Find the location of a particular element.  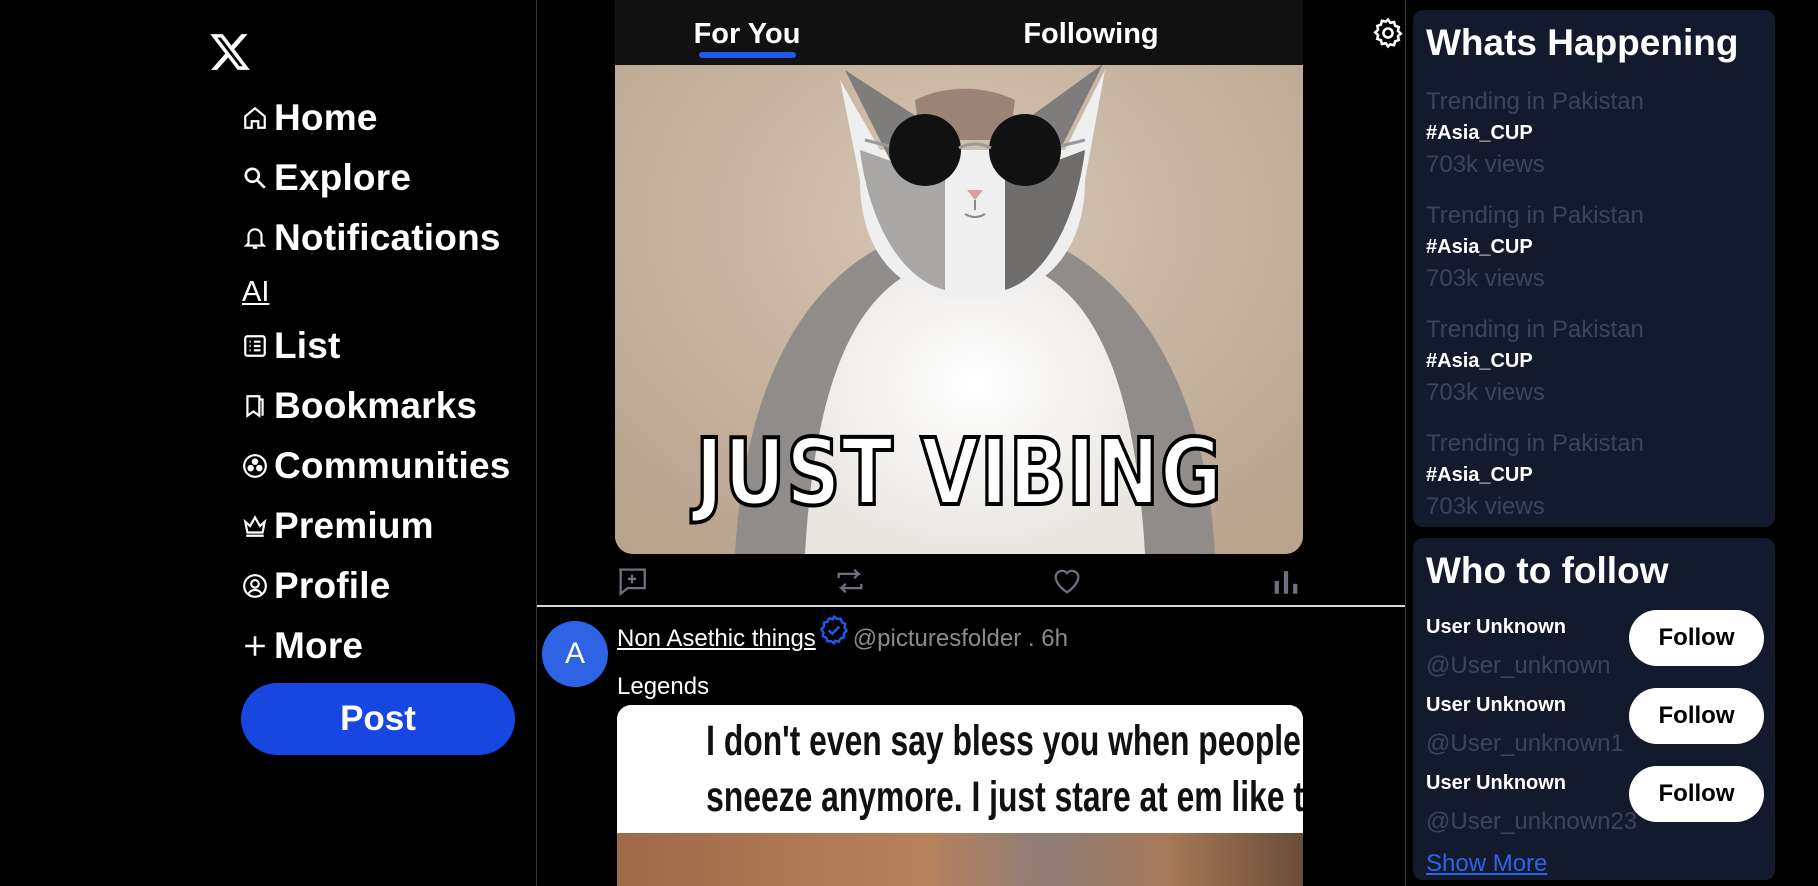

follow-user-handle: @User_unknown is located at coordinates (1518, 665).